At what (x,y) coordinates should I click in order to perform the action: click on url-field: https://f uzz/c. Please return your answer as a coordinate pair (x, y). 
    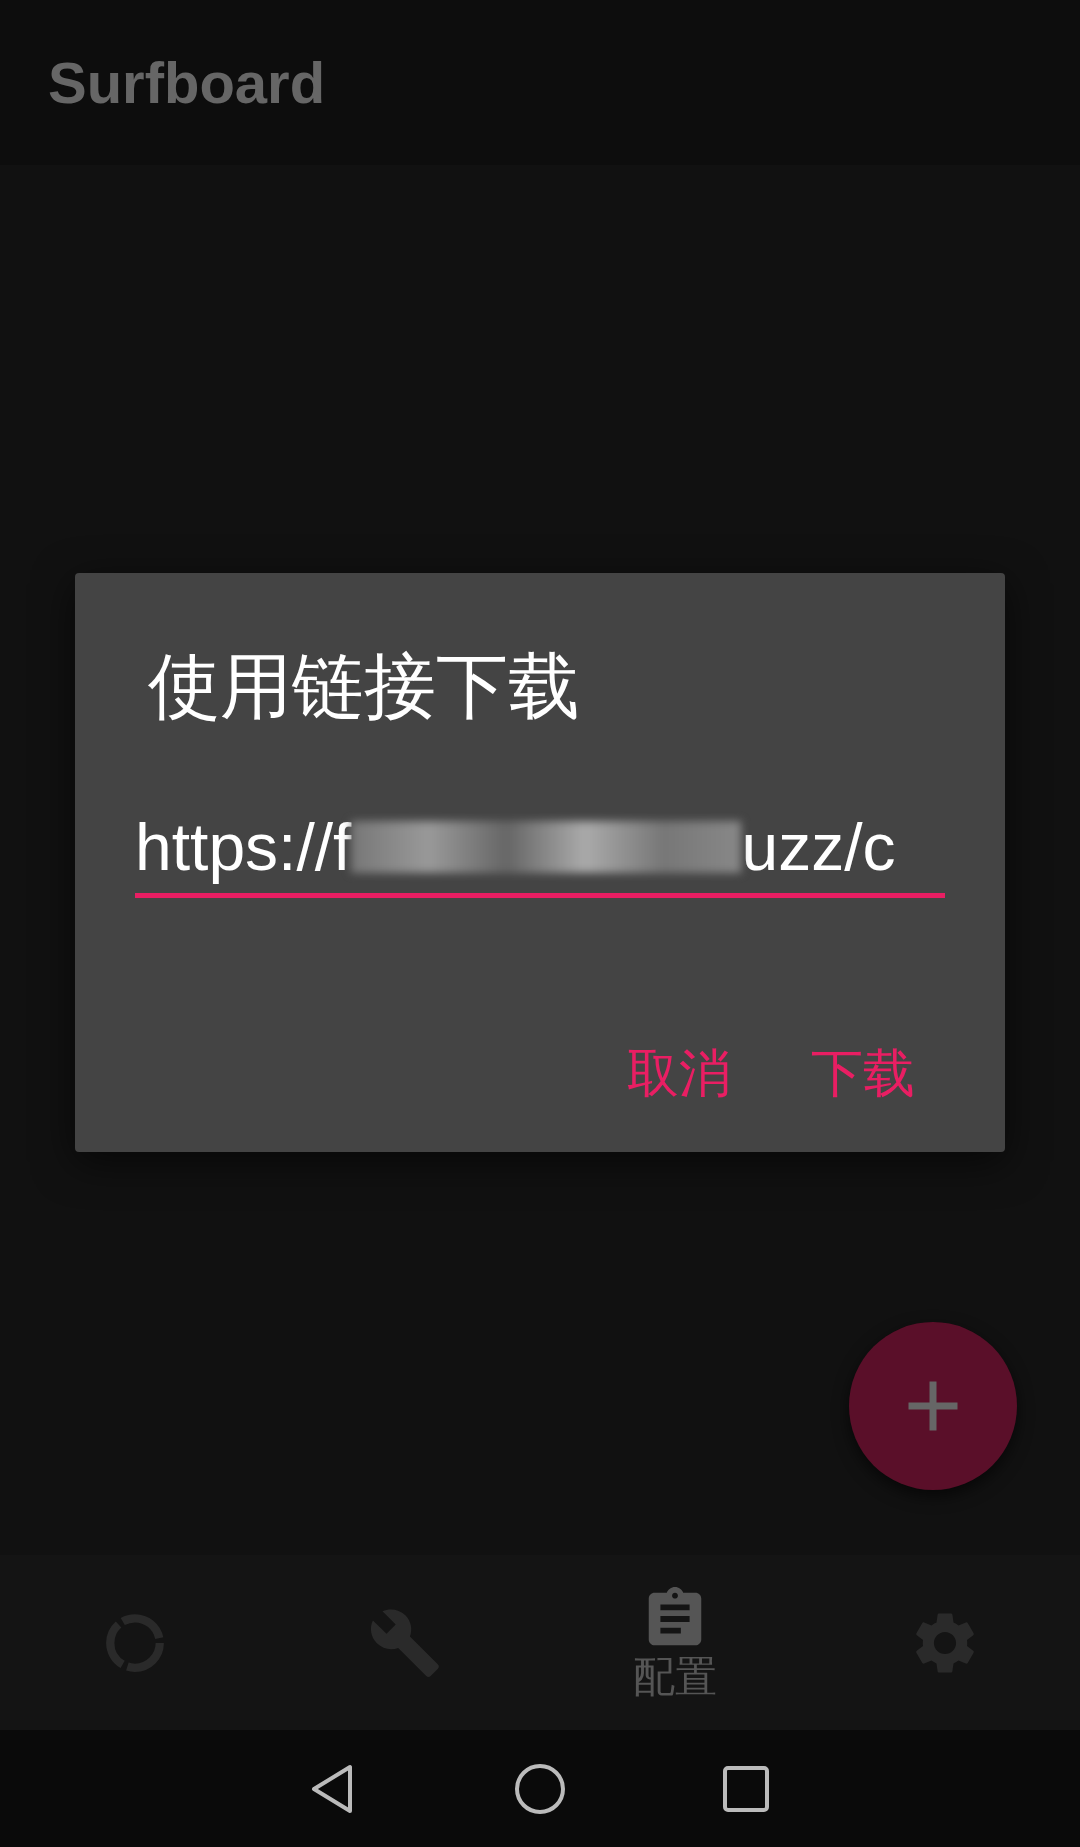
    Looking at the image, I should click on (540, 854).